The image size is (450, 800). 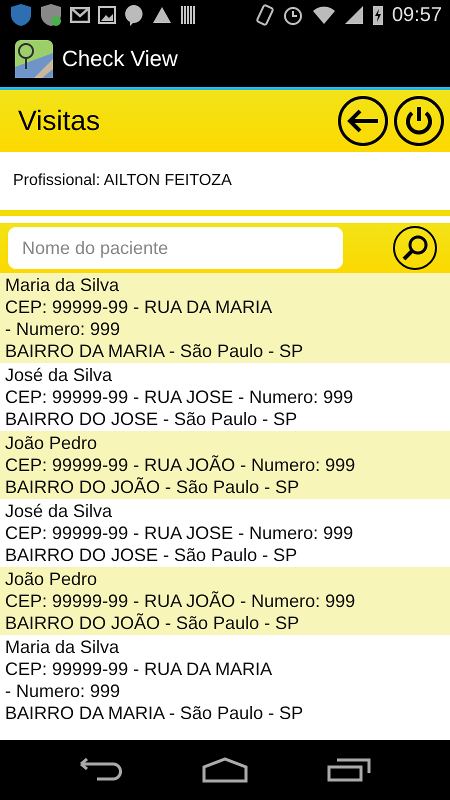 I want to click on image-icon, so click(x=107, y=15).